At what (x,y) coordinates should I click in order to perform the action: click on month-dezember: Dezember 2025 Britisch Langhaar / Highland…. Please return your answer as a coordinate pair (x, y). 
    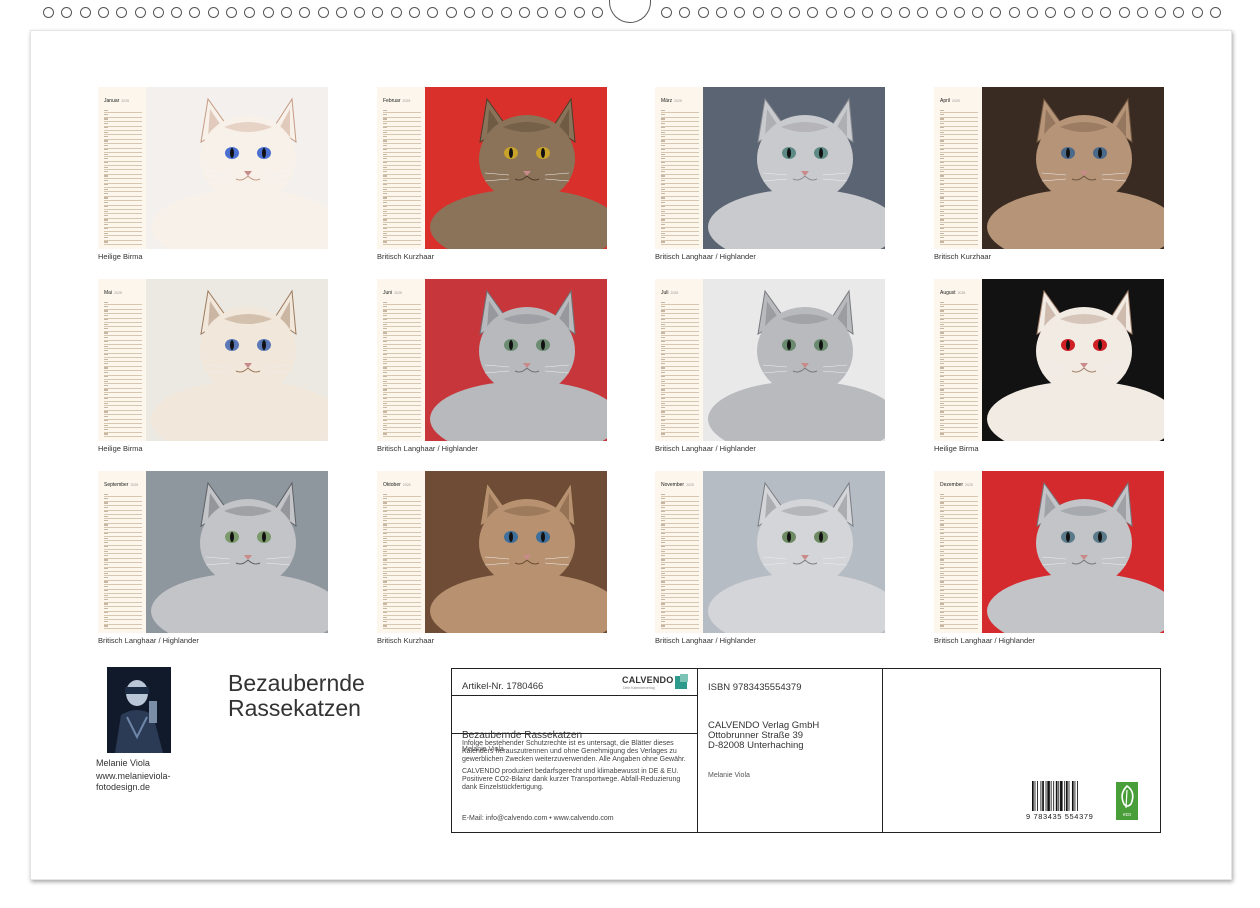
    Looking at the image, I should click on (1049, 561).